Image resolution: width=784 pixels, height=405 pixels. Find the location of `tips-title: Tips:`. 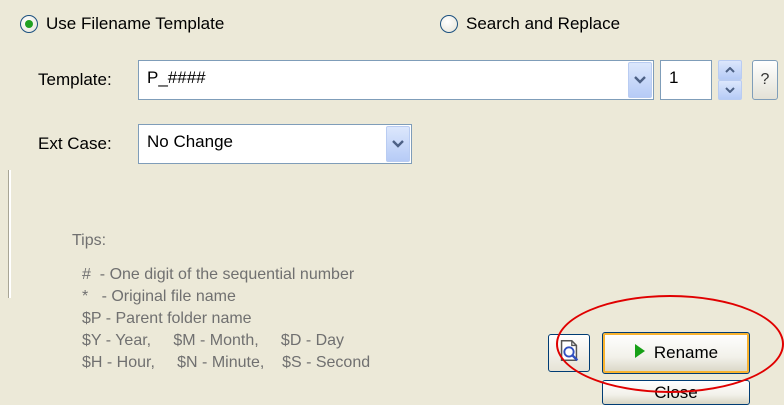

tips-title: Tips: is located at coordinates (89, 240).